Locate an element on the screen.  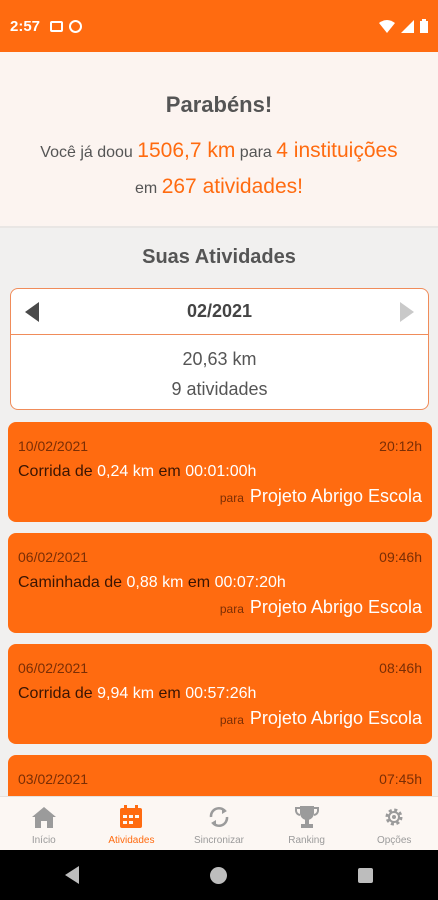
activity-card: 03/02/2021 07:45h is located at coordinates (220, 775).